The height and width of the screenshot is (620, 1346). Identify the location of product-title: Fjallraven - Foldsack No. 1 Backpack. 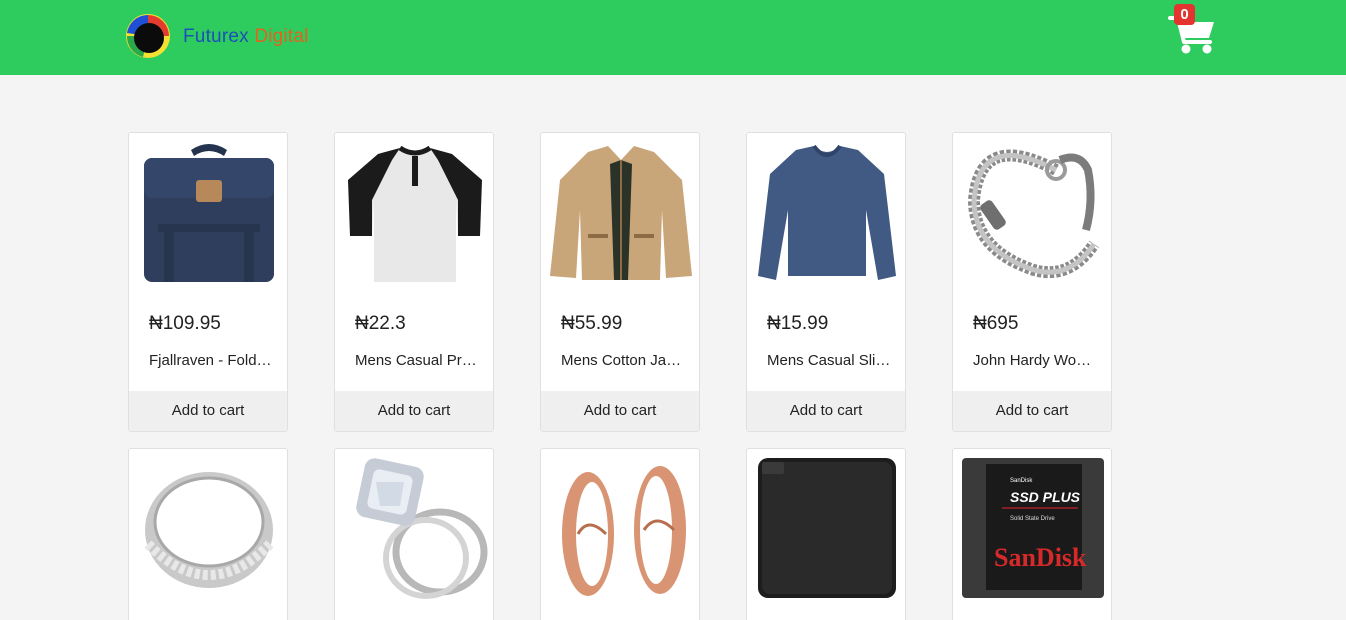
(211, 360).